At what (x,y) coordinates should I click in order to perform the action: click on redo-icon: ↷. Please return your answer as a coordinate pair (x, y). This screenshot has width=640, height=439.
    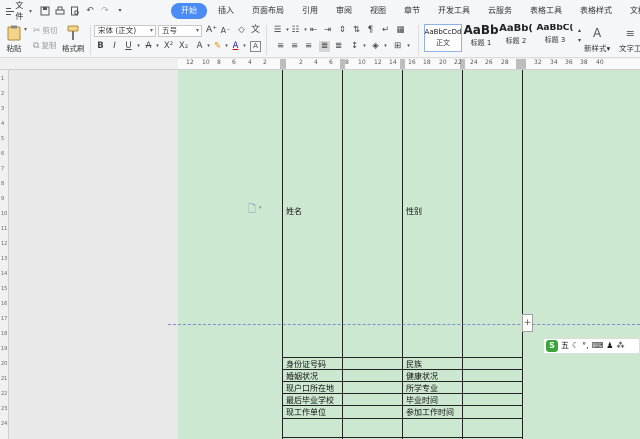
    Looking at the image, I should click on (105, 11).